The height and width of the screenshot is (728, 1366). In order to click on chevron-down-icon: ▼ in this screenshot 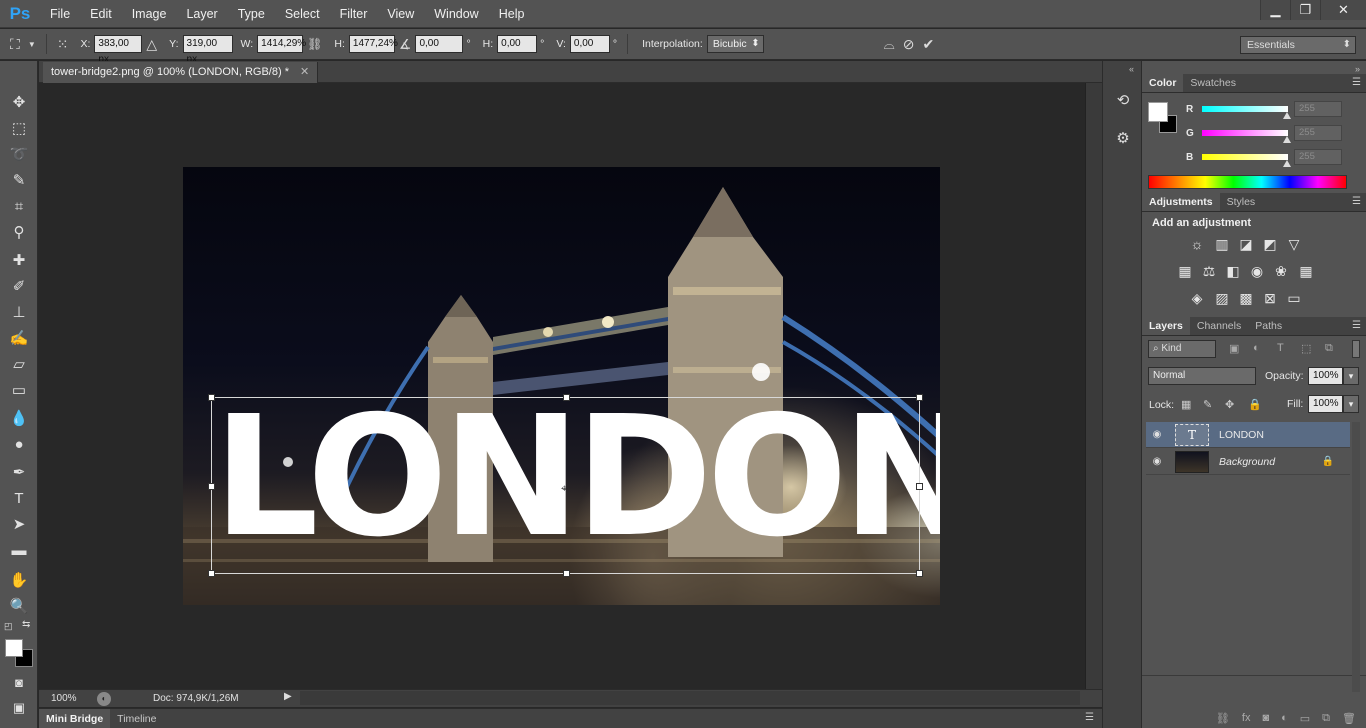, I will do `click(32, 44)`.